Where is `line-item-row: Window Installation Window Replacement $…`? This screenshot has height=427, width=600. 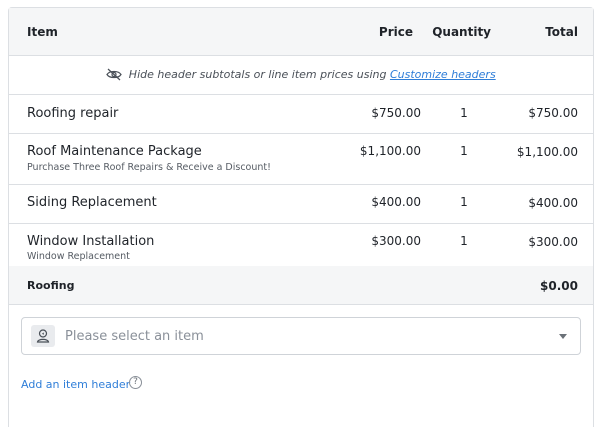
line-item-row: Window Installation Window Replacement $… is located at coordinates (301, 245).